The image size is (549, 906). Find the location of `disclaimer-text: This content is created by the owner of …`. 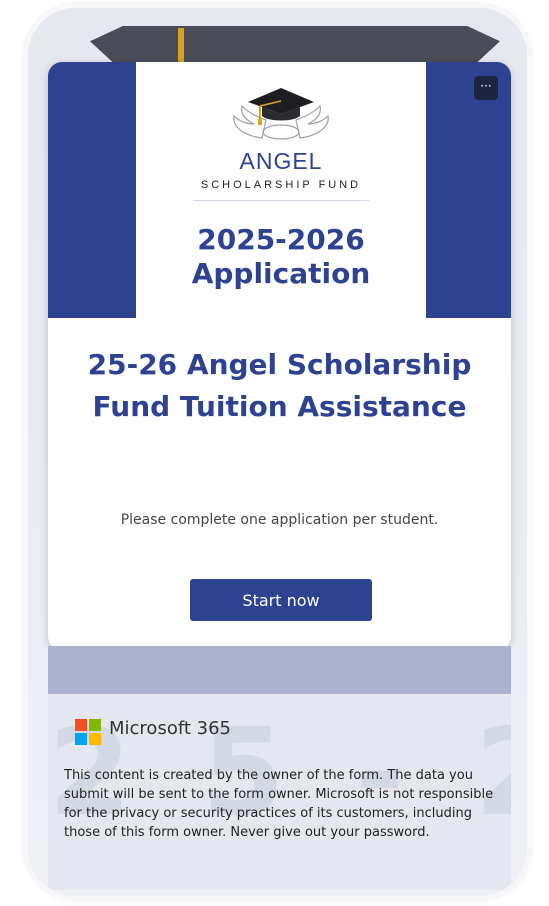

disclaimer-text: This content is created by the owner of … is located at coordinates (279, 804).